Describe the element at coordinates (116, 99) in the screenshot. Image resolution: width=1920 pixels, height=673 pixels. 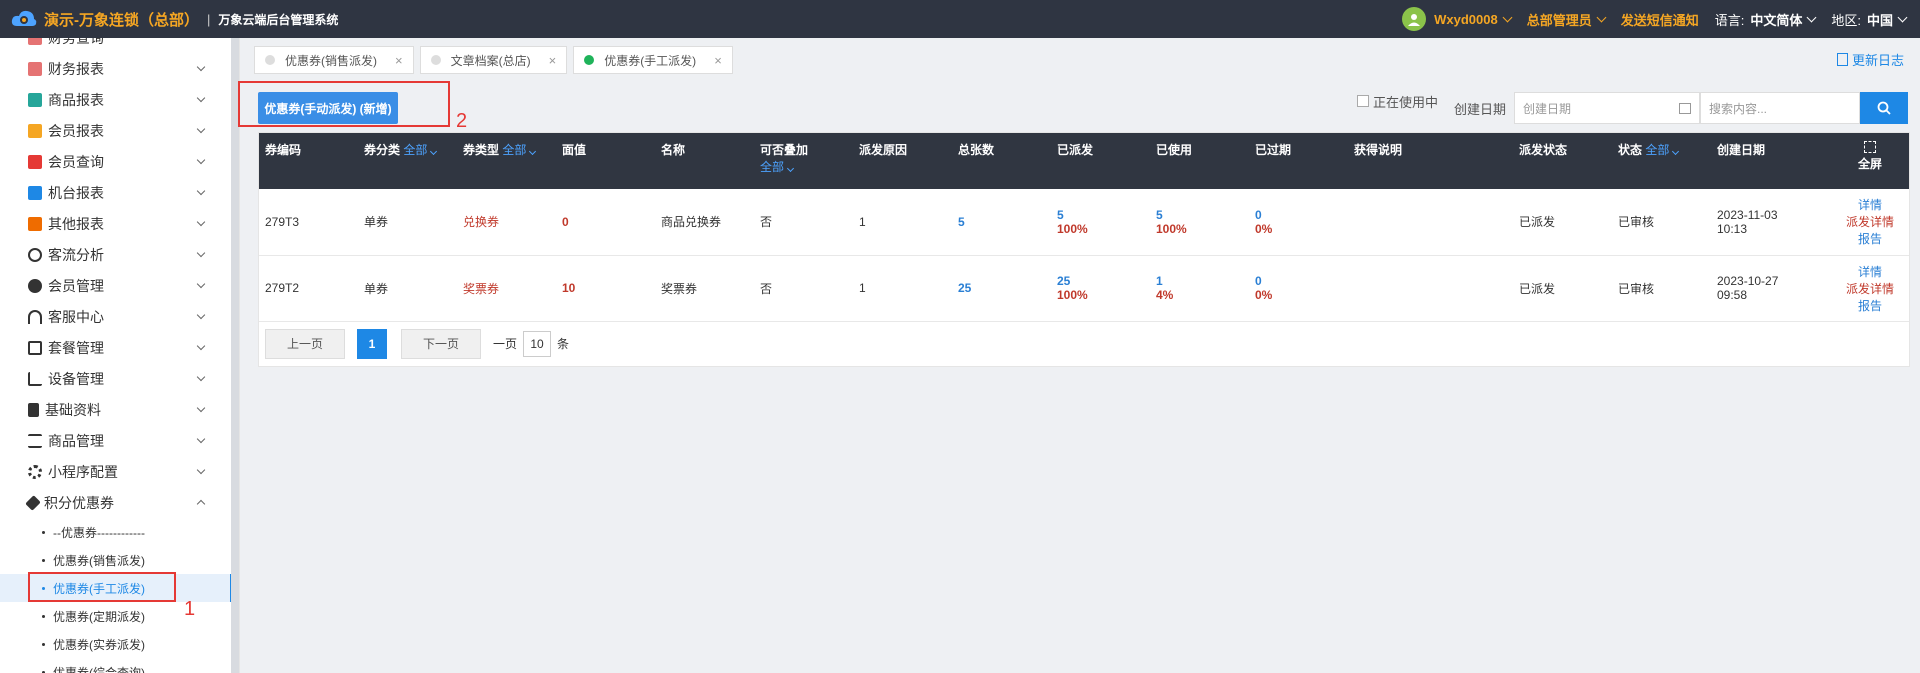
I see `sidebar-item-goods-report: 商品报表` at that location.